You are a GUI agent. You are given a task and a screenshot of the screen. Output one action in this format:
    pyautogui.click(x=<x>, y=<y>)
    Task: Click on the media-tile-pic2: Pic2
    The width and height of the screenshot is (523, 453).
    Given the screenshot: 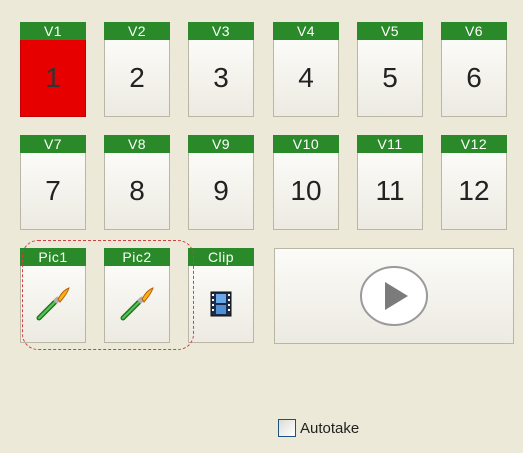 What is the action you would take?
    pyautogui.click(x=137, y=296)
    